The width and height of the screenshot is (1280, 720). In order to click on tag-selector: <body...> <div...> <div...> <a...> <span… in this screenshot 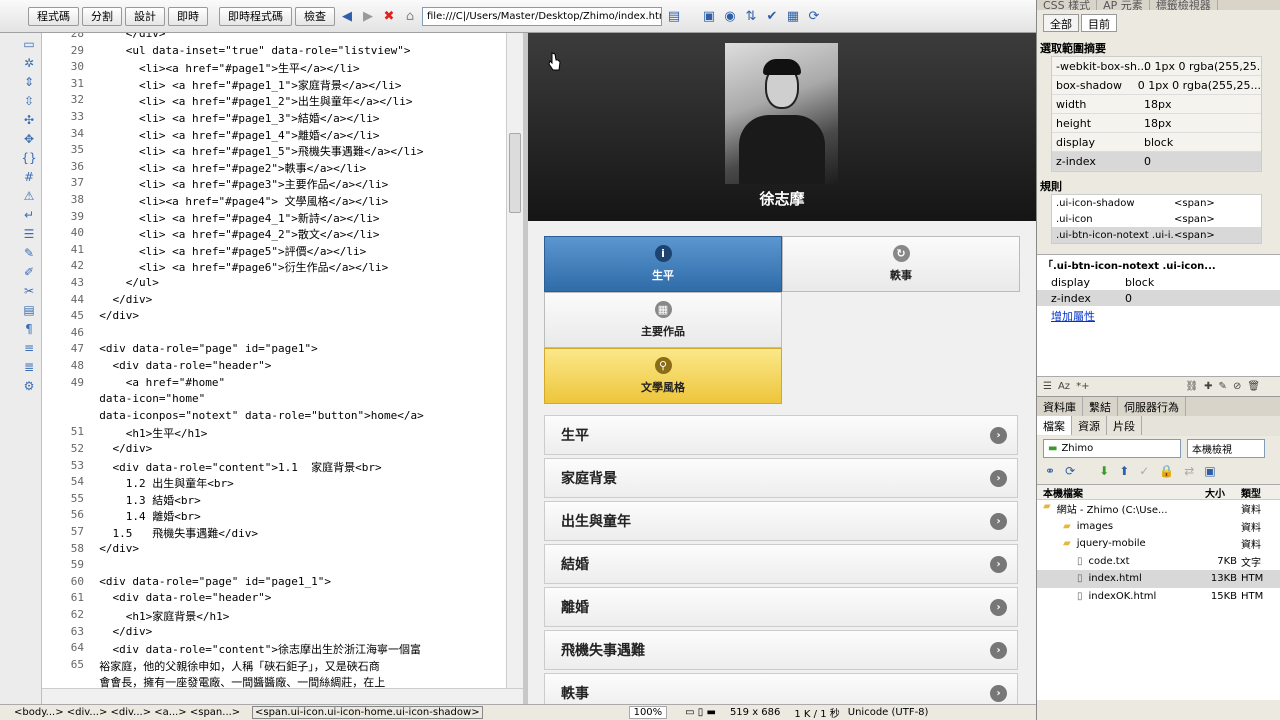, I will do `click(125, 712)`.